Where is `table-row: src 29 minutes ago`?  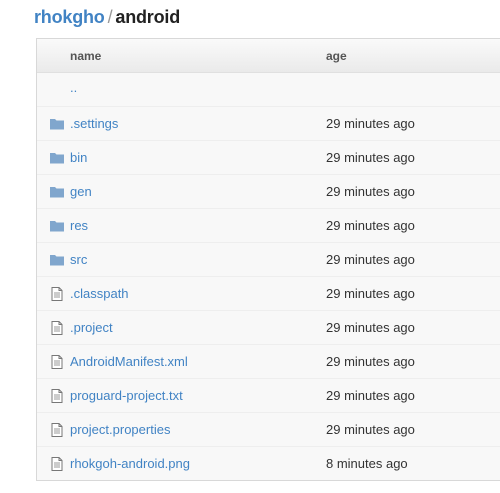
table-row: src 29 minutes ago is located at coordinates (268, 260).